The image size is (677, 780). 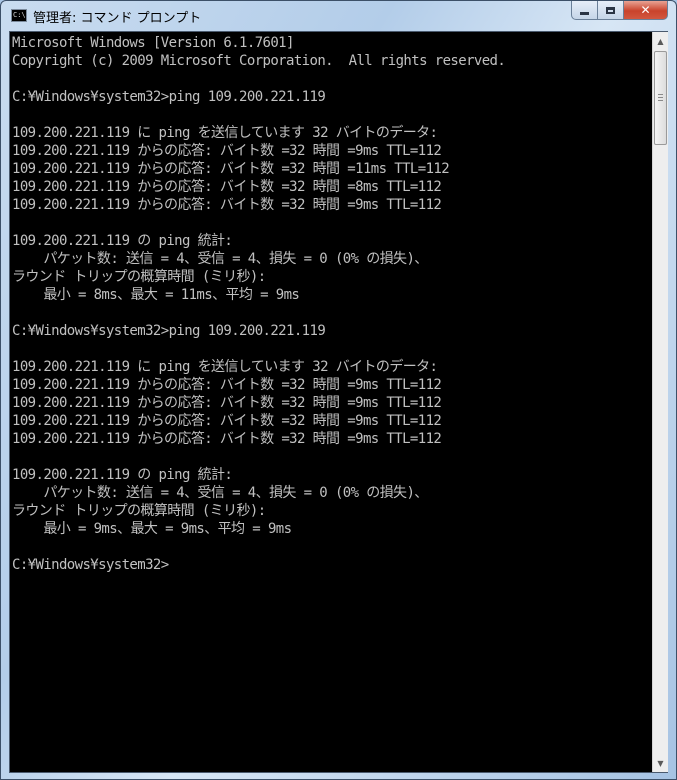 I want to click on scrollbar-thumb, so click(x=660, y=98).